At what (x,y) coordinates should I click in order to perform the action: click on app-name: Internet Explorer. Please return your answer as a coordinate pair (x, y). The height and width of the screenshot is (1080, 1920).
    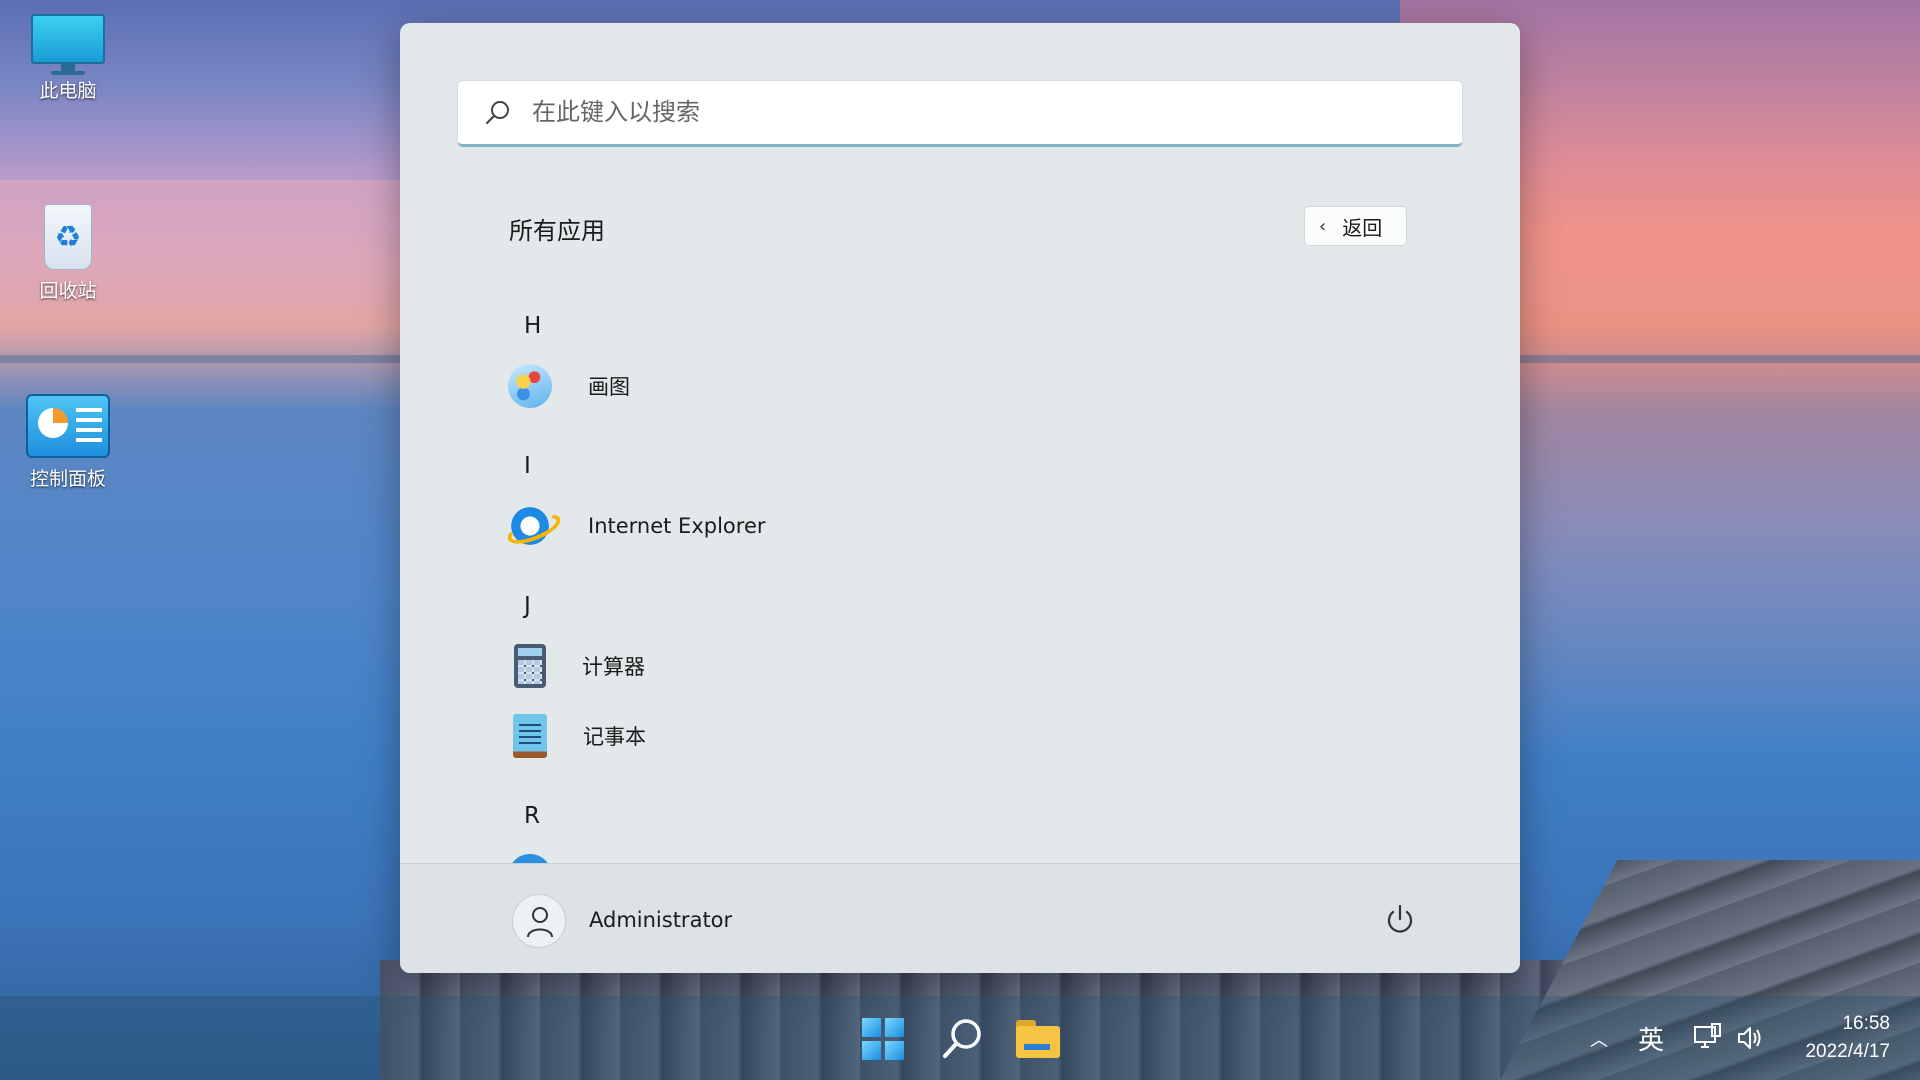
    Looking at the image, I should click on (677, 526).